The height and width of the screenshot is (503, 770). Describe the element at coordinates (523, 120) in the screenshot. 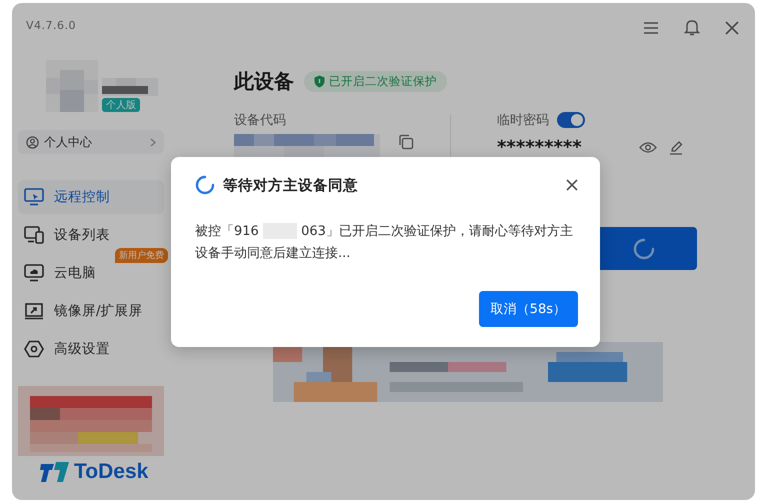

I see `field-label: 临时密码` at that location.